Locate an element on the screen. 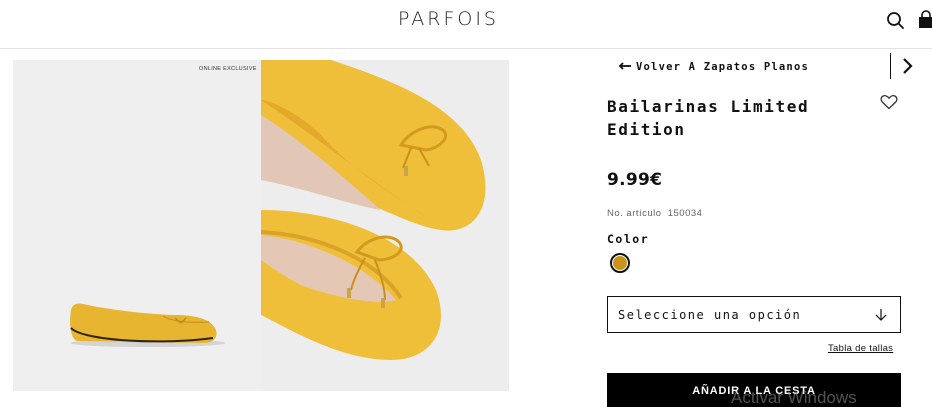 The image size is (932, 407). nav-divider is located at coordinates (890, 66).